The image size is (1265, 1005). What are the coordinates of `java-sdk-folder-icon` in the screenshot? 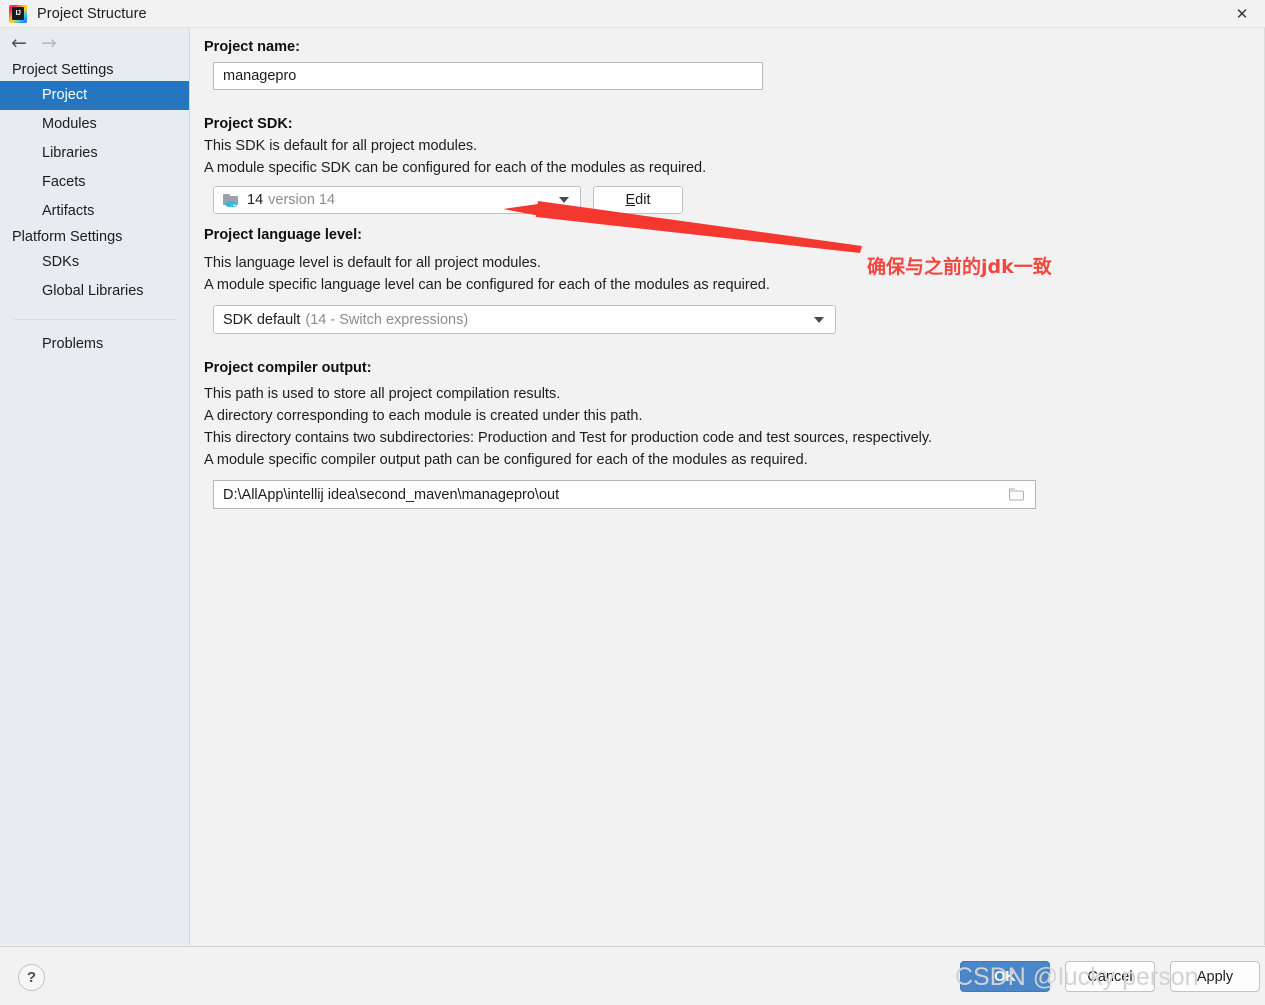 It's located at (231, 200).